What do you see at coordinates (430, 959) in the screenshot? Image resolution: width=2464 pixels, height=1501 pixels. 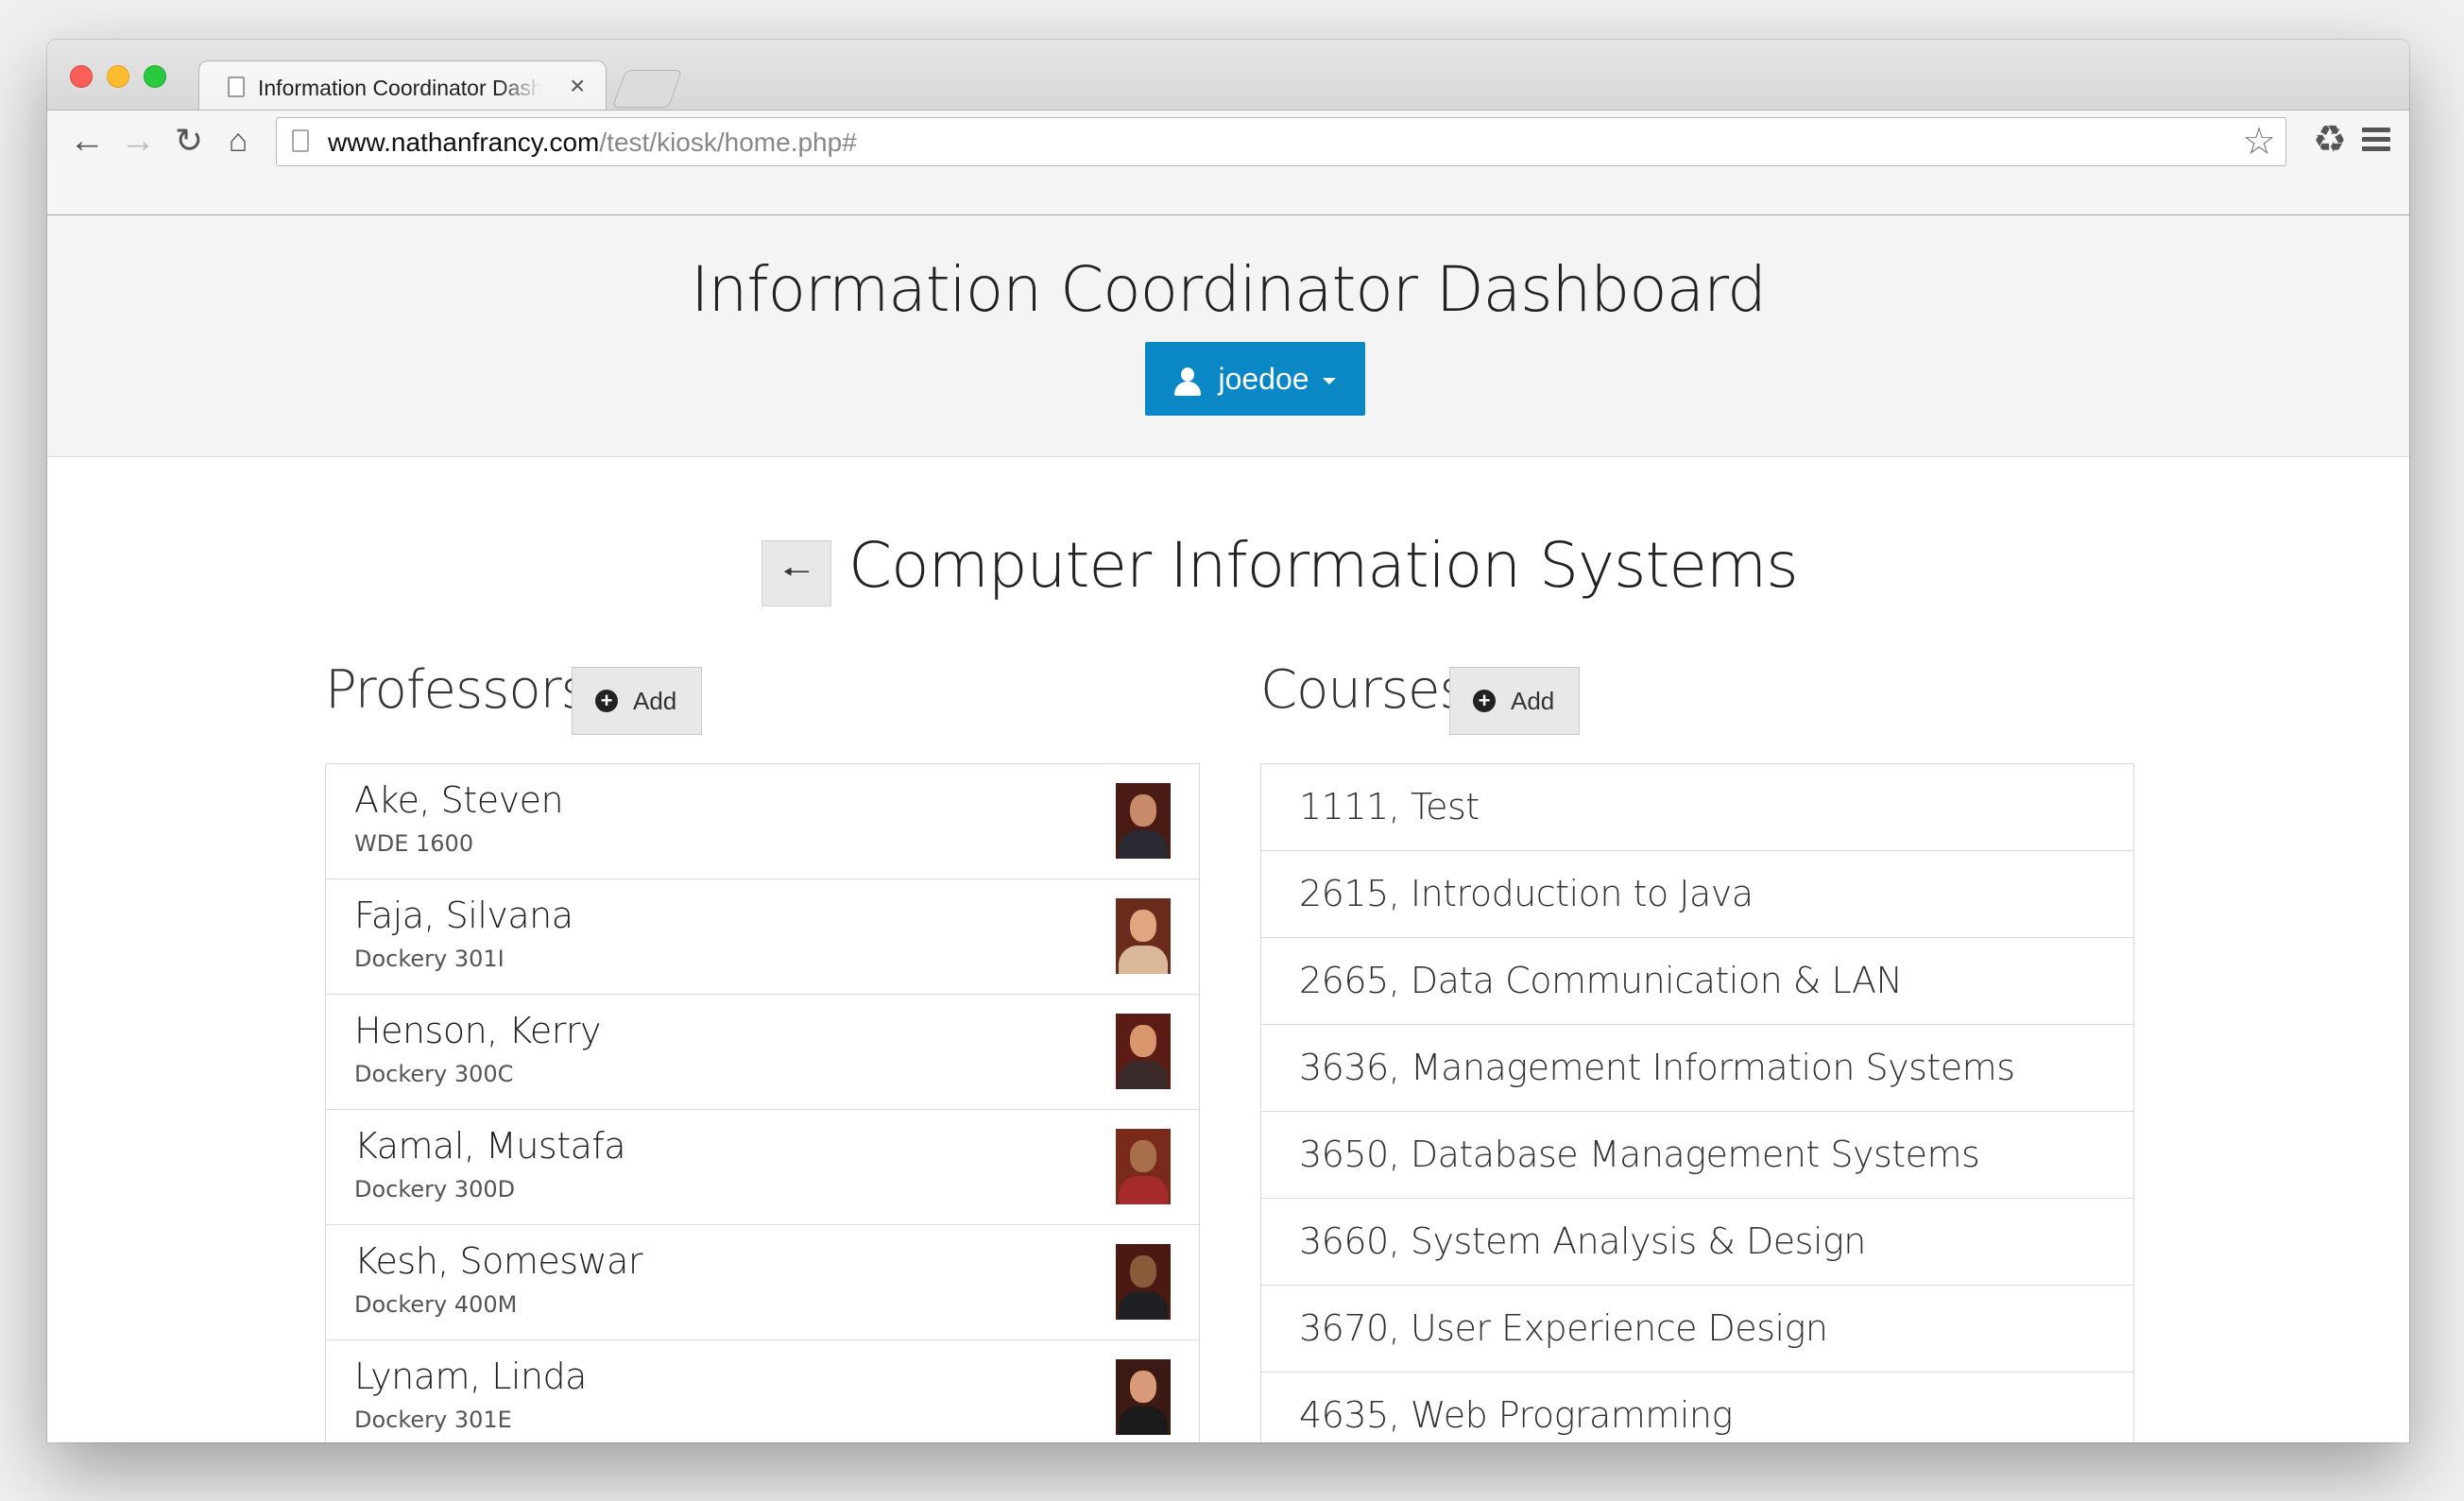 I see `professor-office: Dockery 301I` at bounding box center [430, 959].